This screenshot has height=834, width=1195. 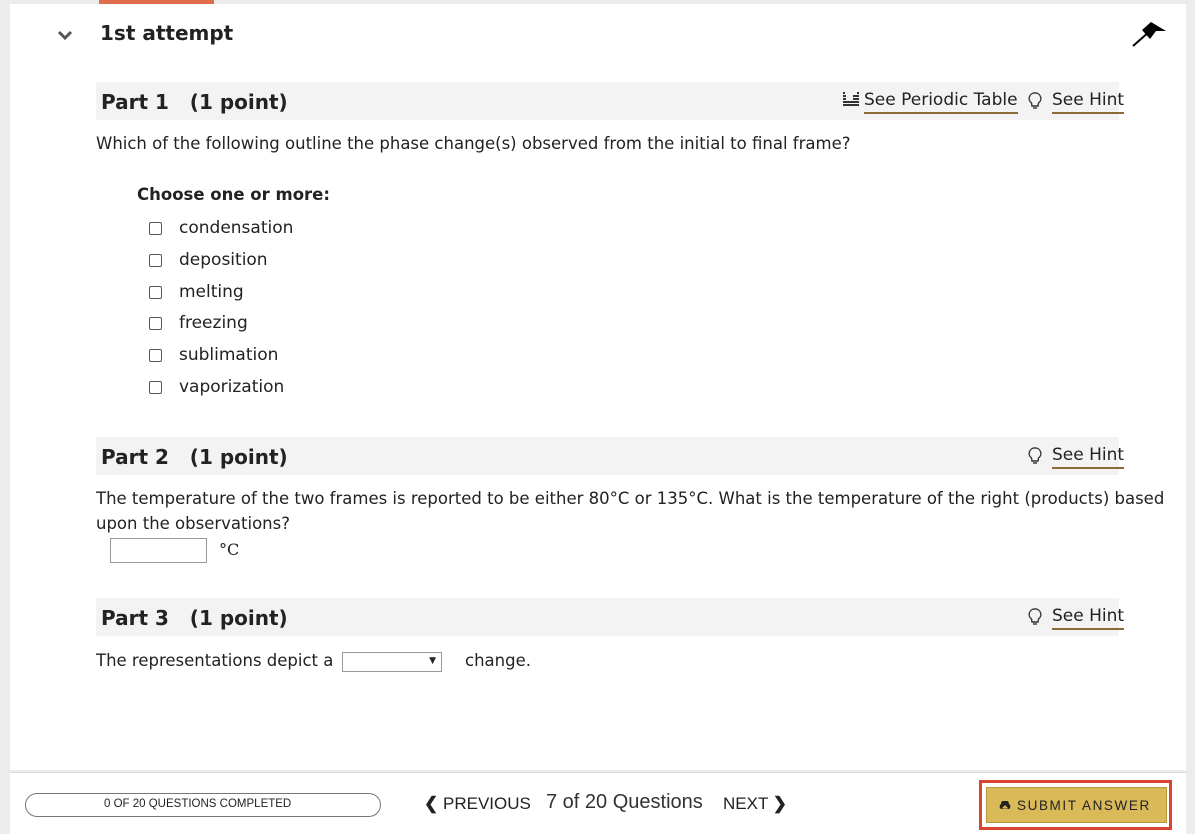 I want to click on submit-answer-button: SUBMIT ANSWER, so click(x=1076, y=805).